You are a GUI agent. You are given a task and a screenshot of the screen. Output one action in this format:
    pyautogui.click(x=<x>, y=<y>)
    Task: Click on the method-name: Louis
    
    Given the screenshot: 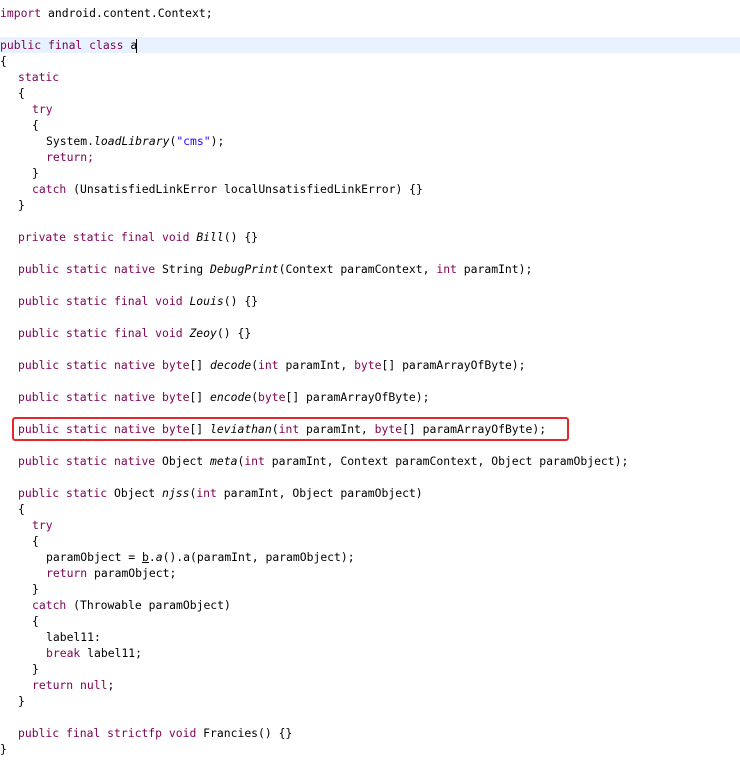 What is the action you would take?
    pyautogui.click(x=206, y=301)
    